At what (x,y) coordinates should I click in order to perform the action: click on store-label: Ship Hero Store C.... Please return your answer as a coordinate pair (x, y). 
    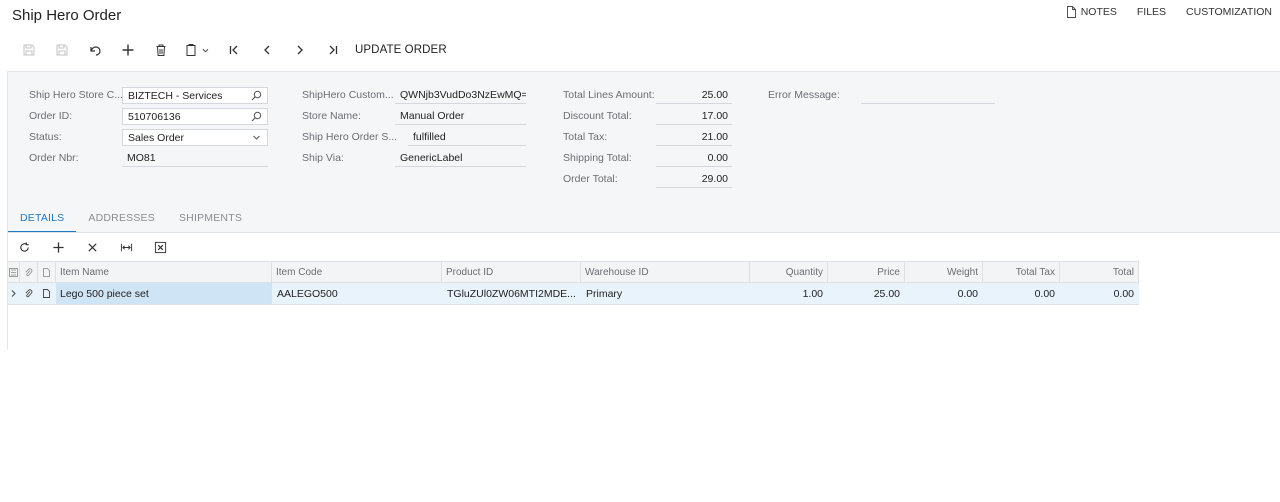
    Looking at the image, I should click on (76, 95).